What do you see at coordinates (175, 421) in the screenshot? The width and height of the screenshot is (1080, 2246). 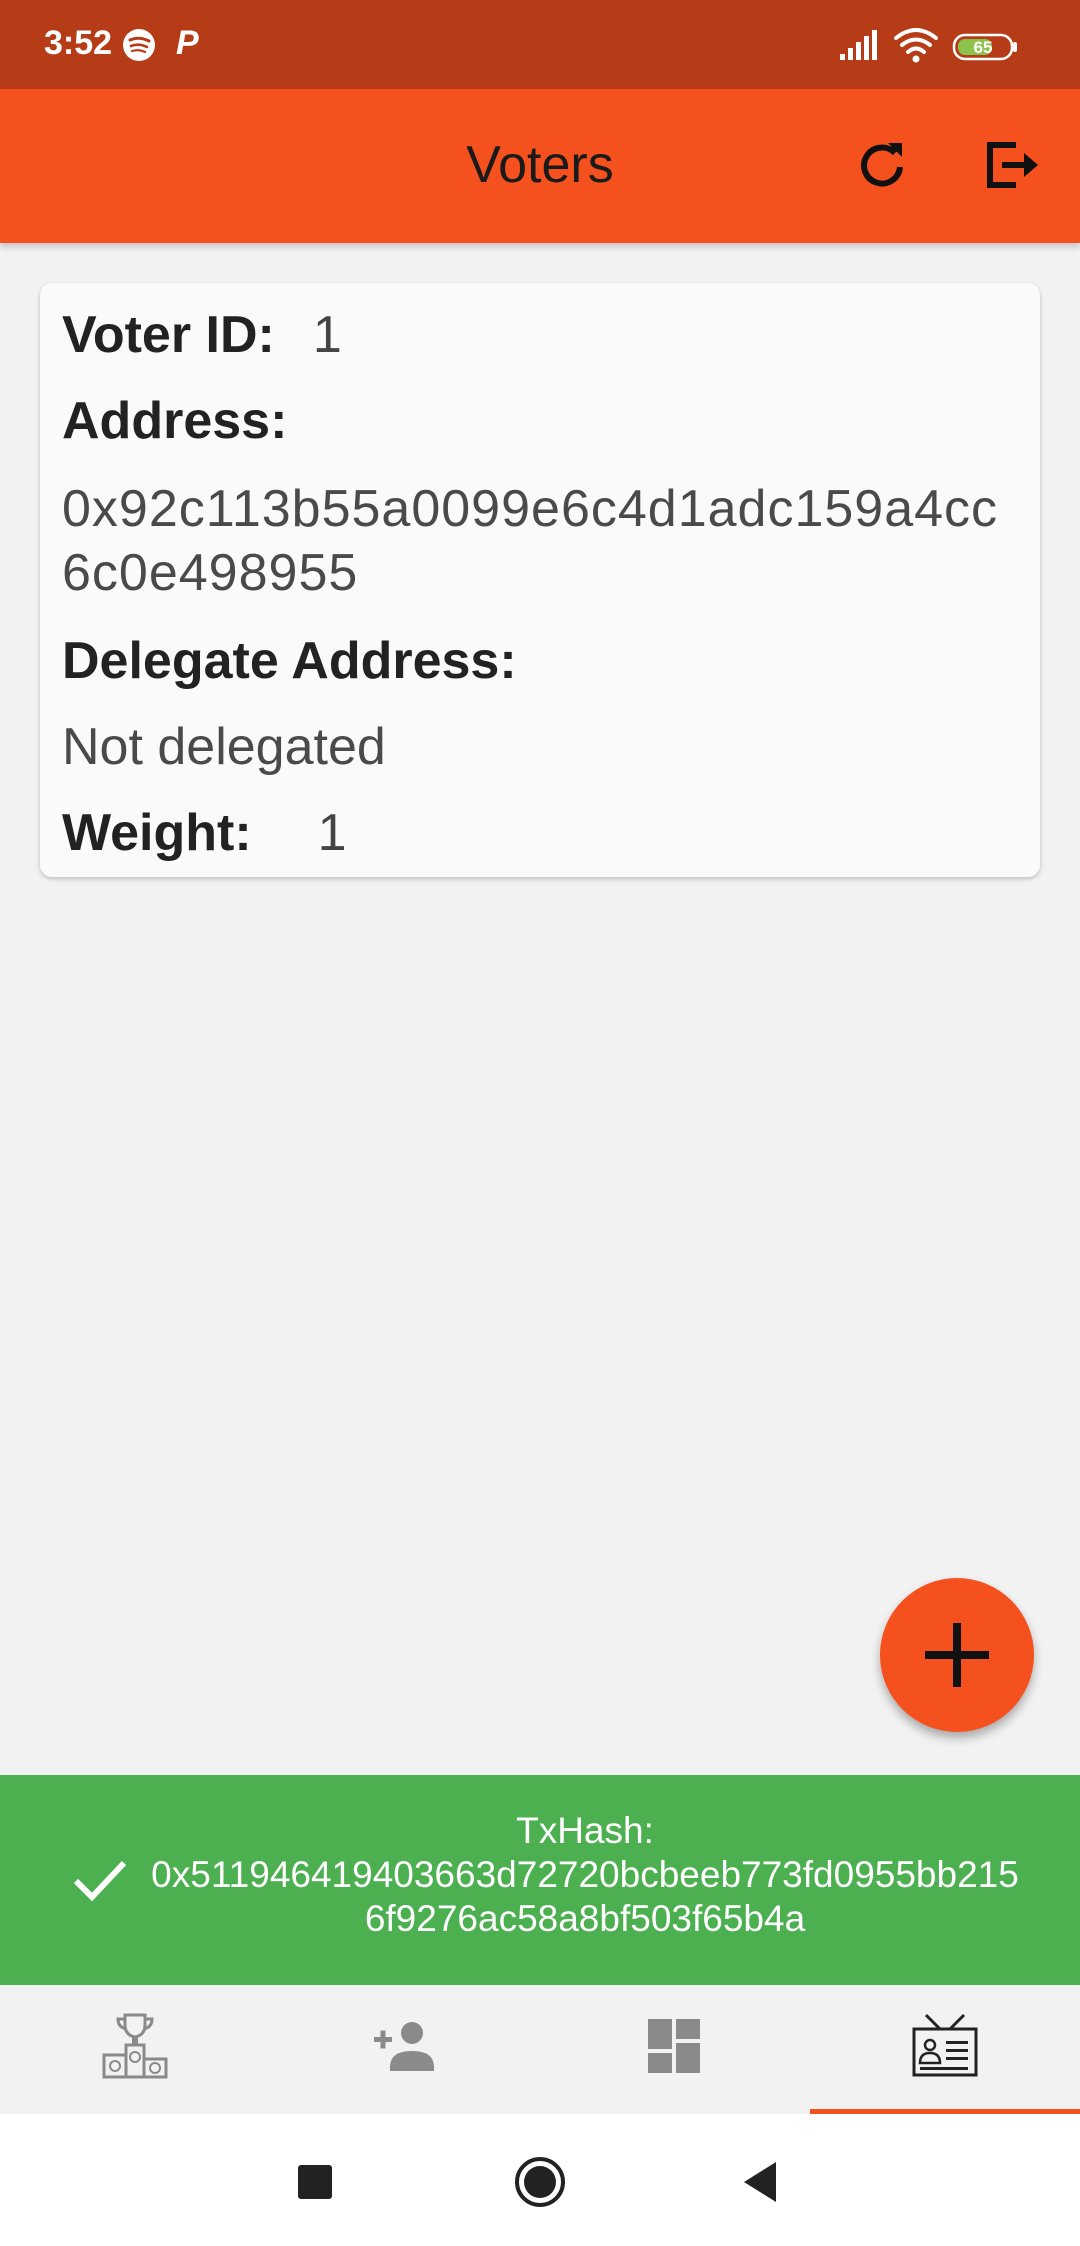 I see `address-label: Address:` at bounding box center [175, 421].